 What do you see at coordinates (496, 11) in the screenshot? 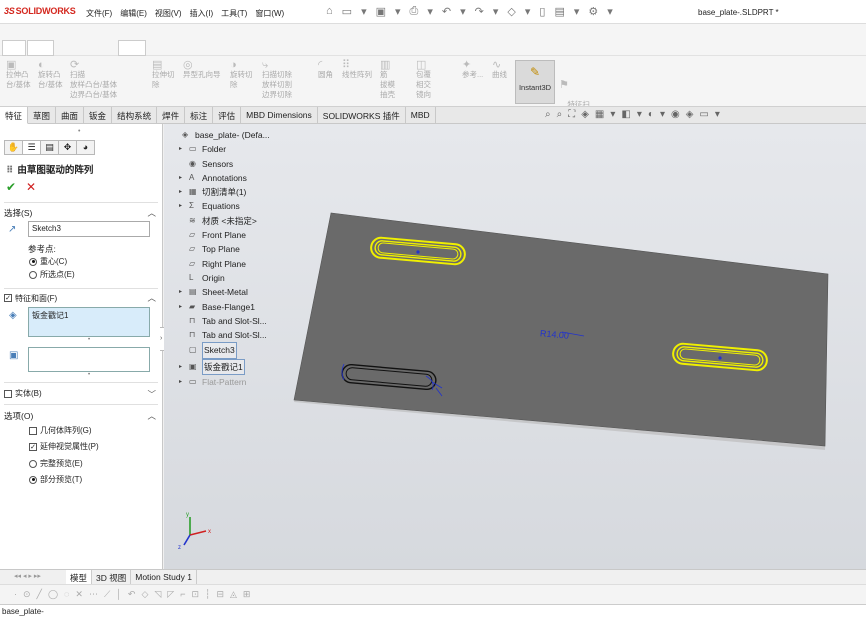
I see `quick-tool-icon-10: ▾` at bounding box center [496, 11].